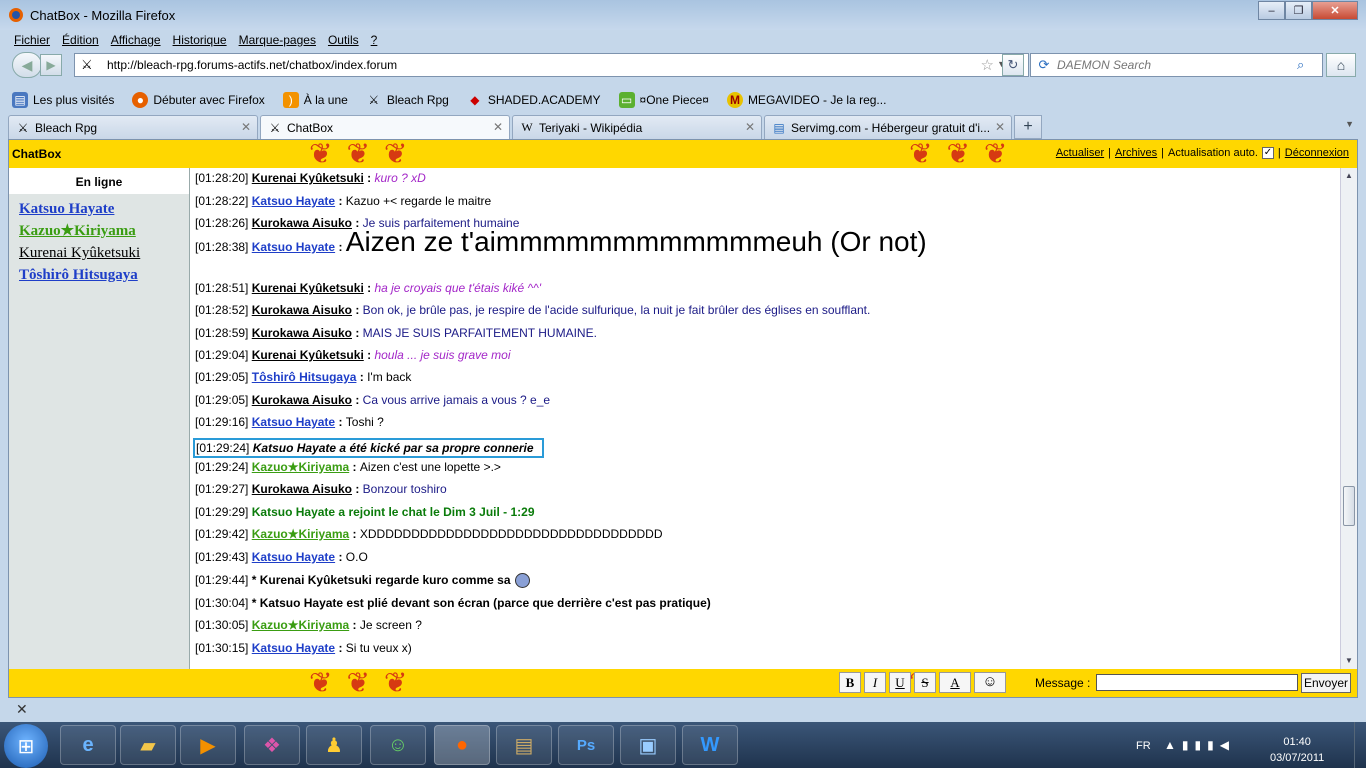 The height and width of the screenshot is (768, 1366). I want to click on search-icon: ⌕, so click(1300, 65).